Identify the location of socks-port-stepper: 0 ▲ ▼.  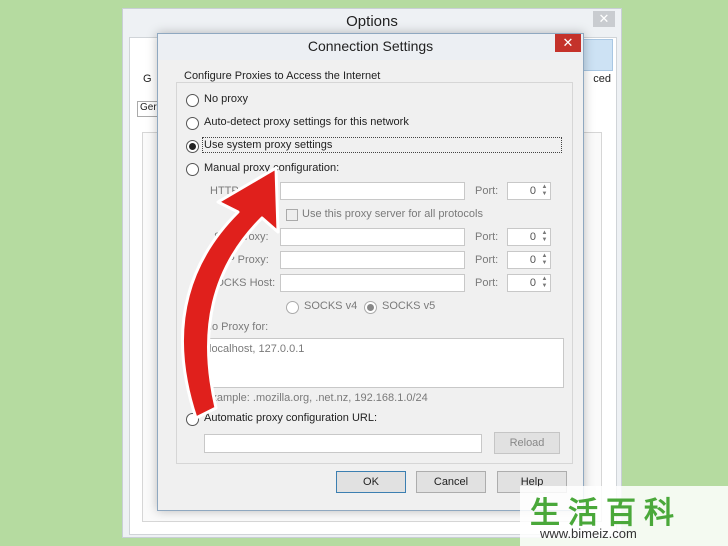
(529, 283).